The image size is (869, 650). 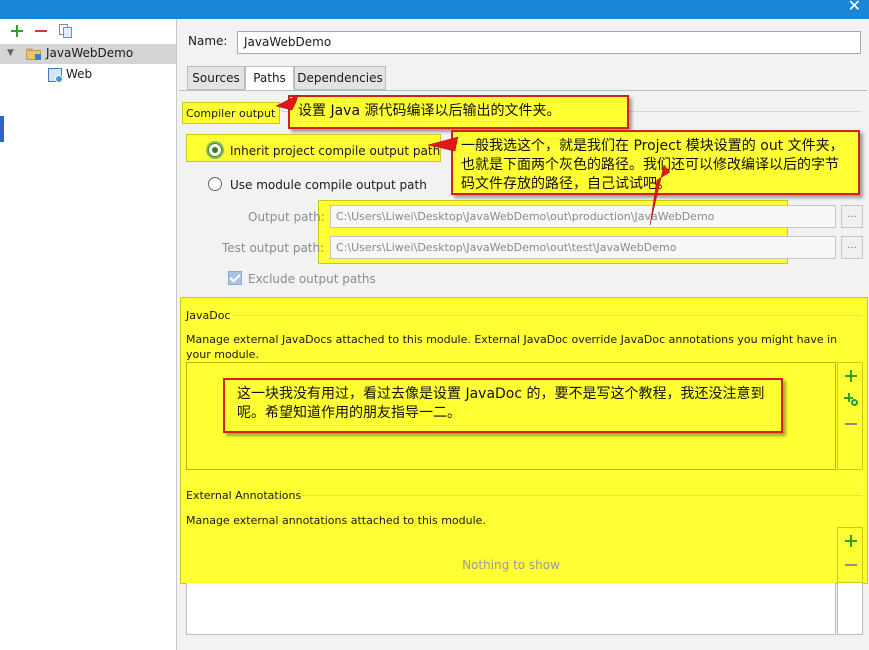 I want to click on tree-item-label: JavaWebDemo, so click(x=90, y=53).